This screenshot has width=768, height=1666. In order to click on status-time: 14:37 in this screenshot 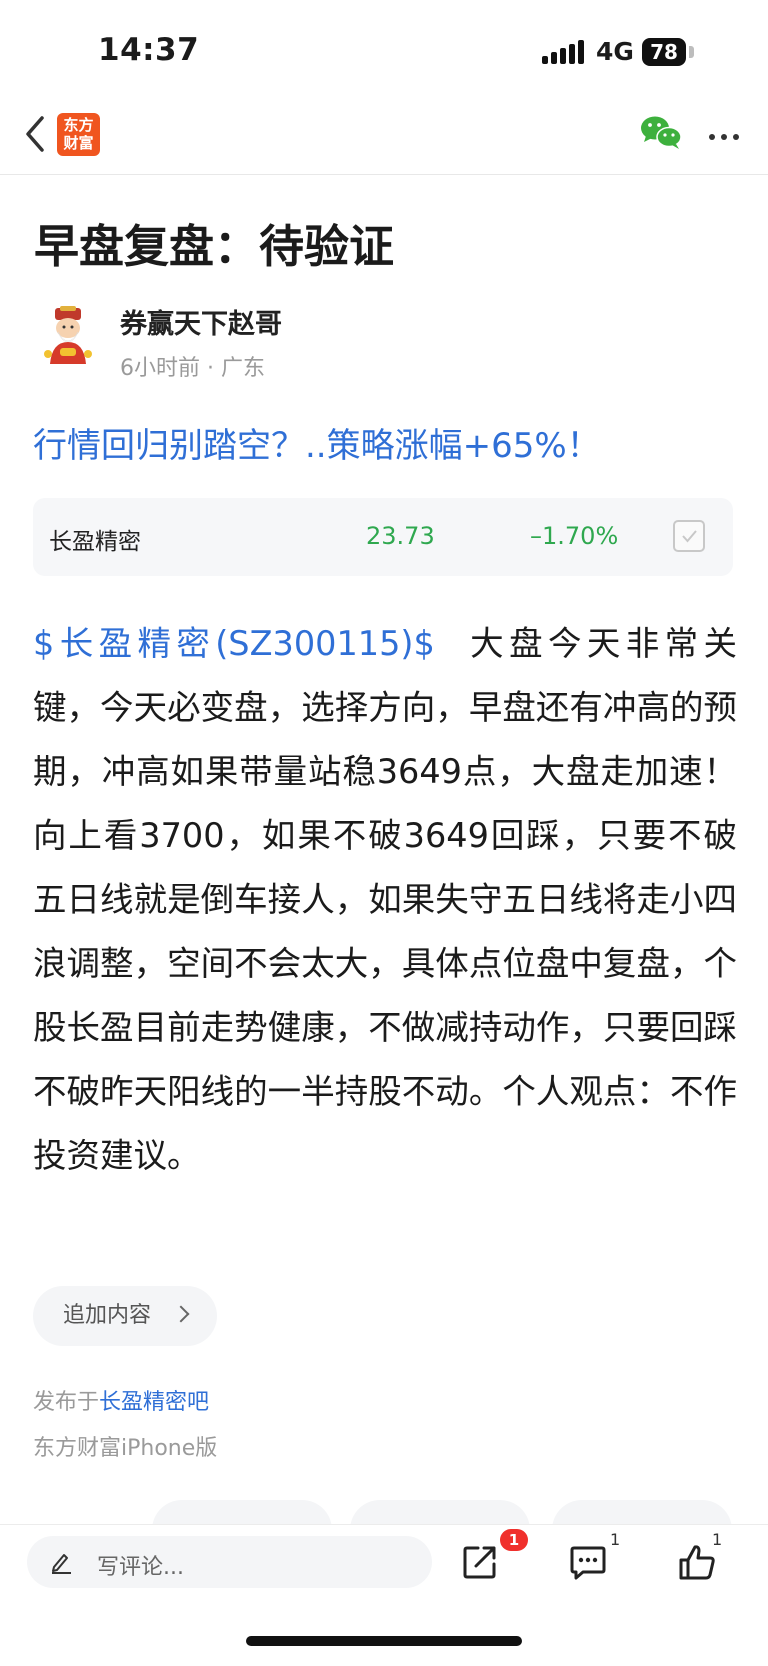, I will do `click(149, 50)`.